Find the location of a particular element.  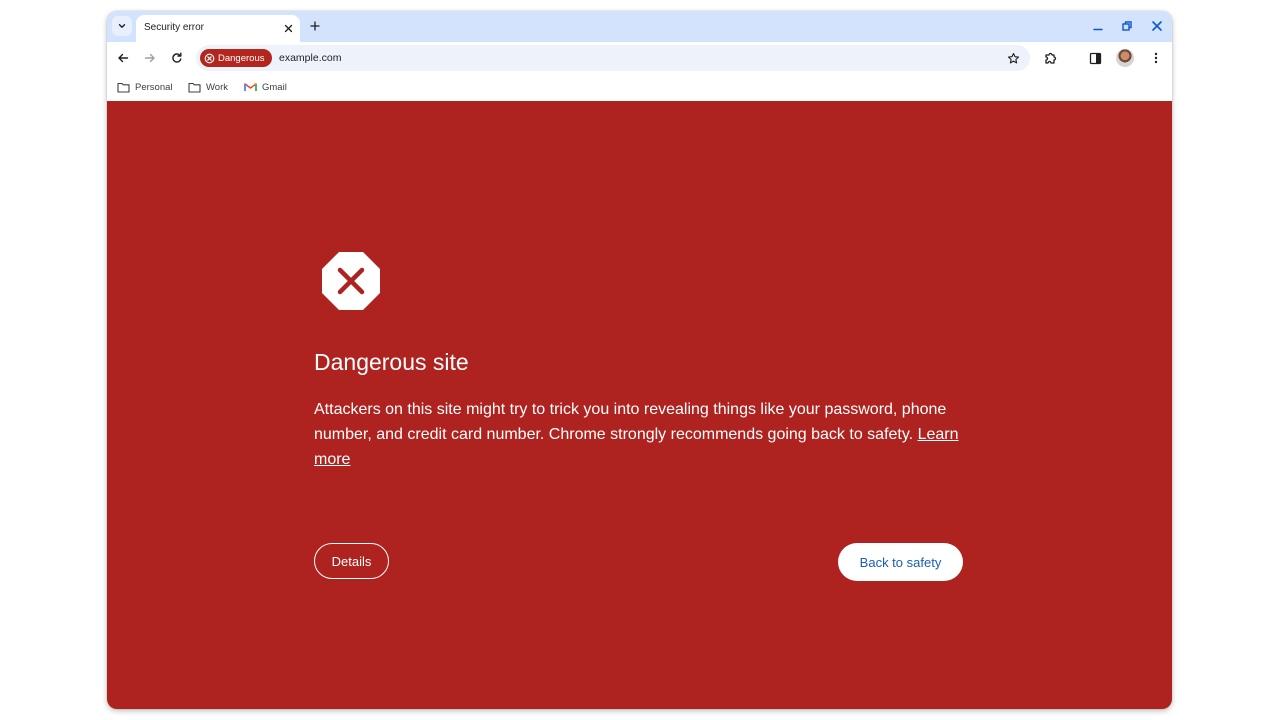

puzzle-icon is located at coordinates (1051, 58).